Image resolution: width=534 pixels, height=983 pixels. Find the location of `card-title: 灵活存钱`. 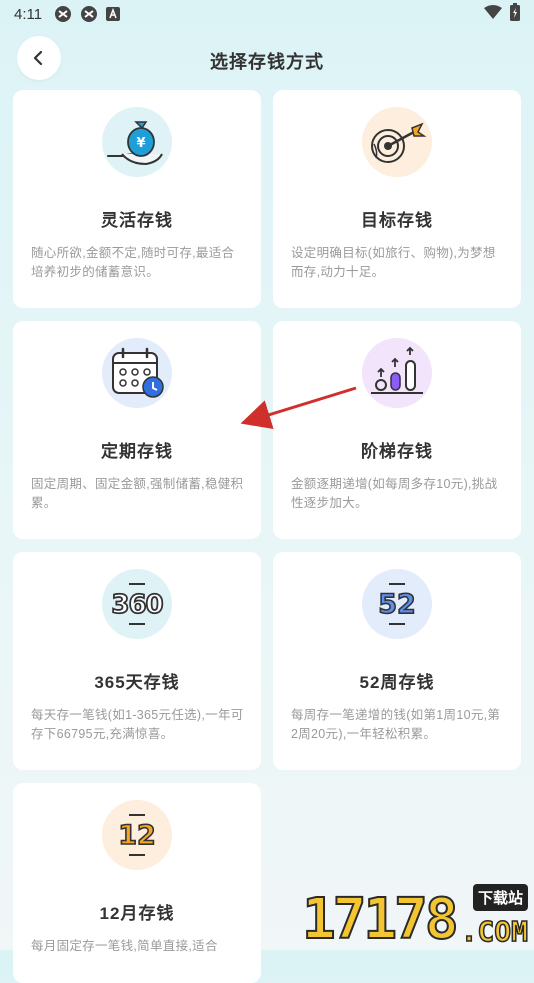

card-title: 灵活存钱 is located at coordinates (137, 220).